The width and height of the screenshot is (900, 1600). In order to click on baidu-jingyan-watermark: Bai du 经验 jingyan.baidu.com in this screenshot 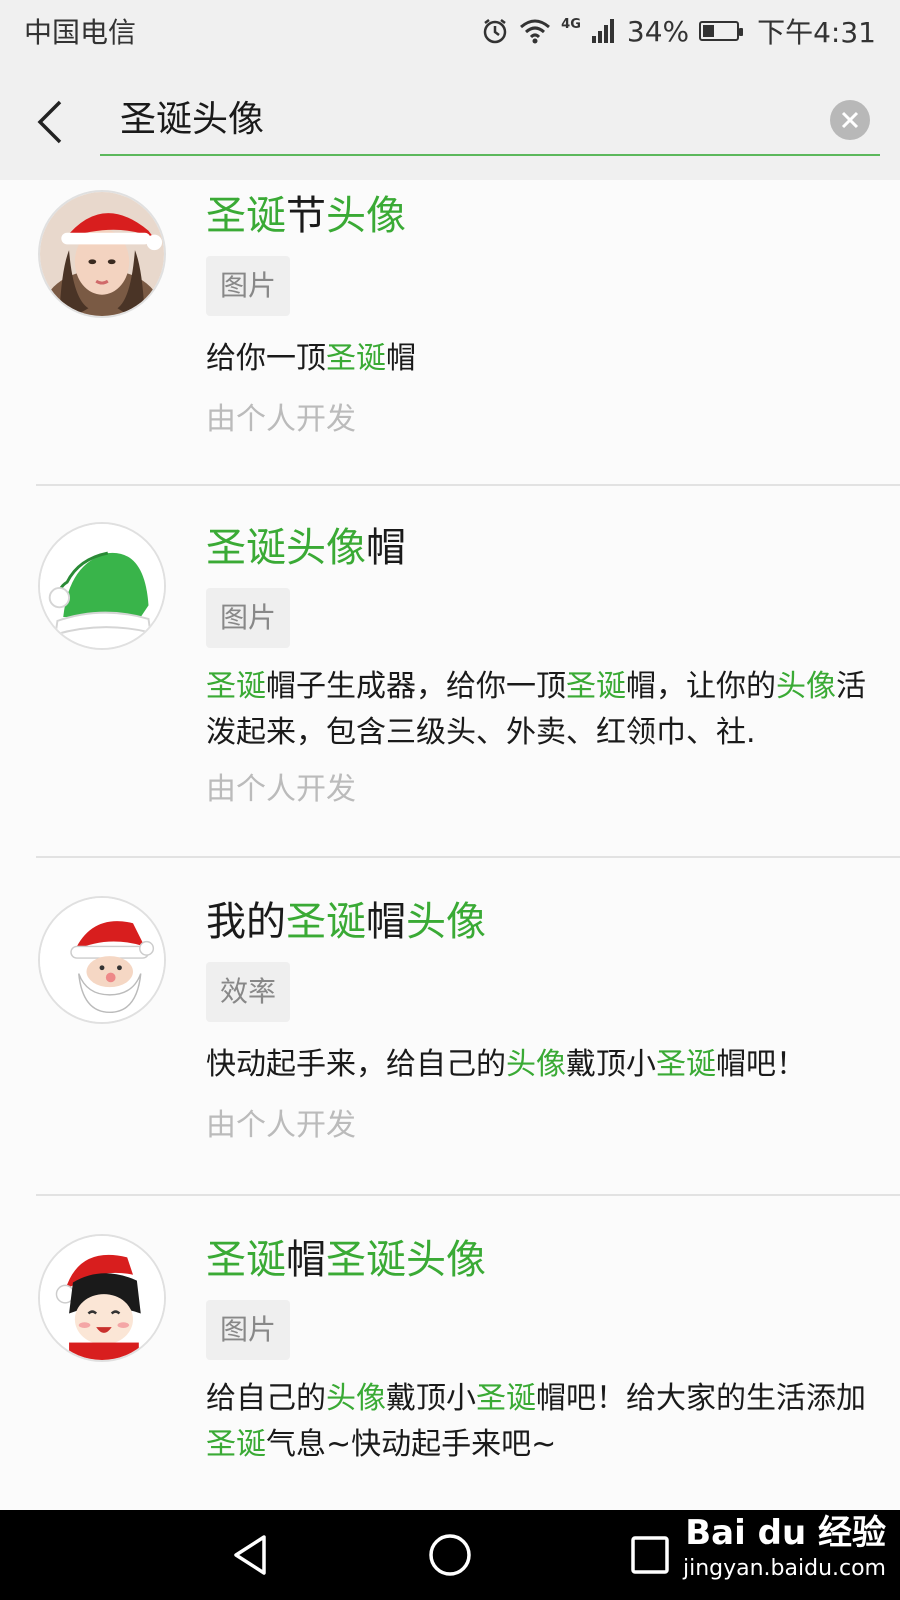, I will do `click(784, 1546)`.